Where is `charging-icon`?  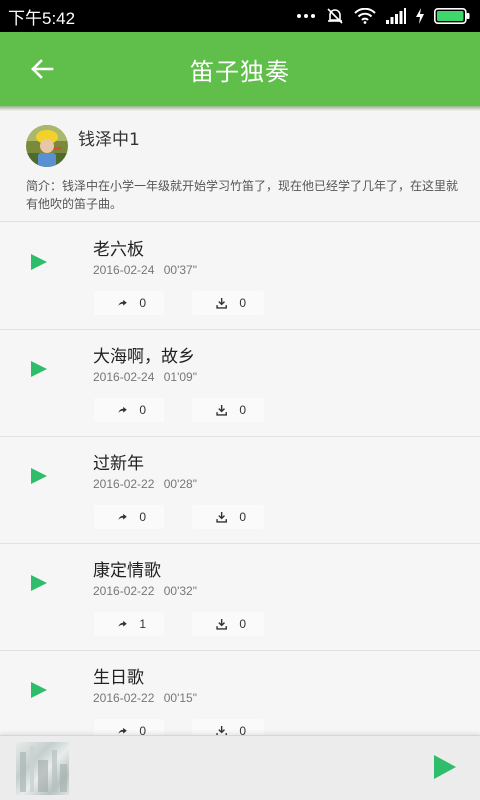 charging-icon is located at coordinates (420, 16).